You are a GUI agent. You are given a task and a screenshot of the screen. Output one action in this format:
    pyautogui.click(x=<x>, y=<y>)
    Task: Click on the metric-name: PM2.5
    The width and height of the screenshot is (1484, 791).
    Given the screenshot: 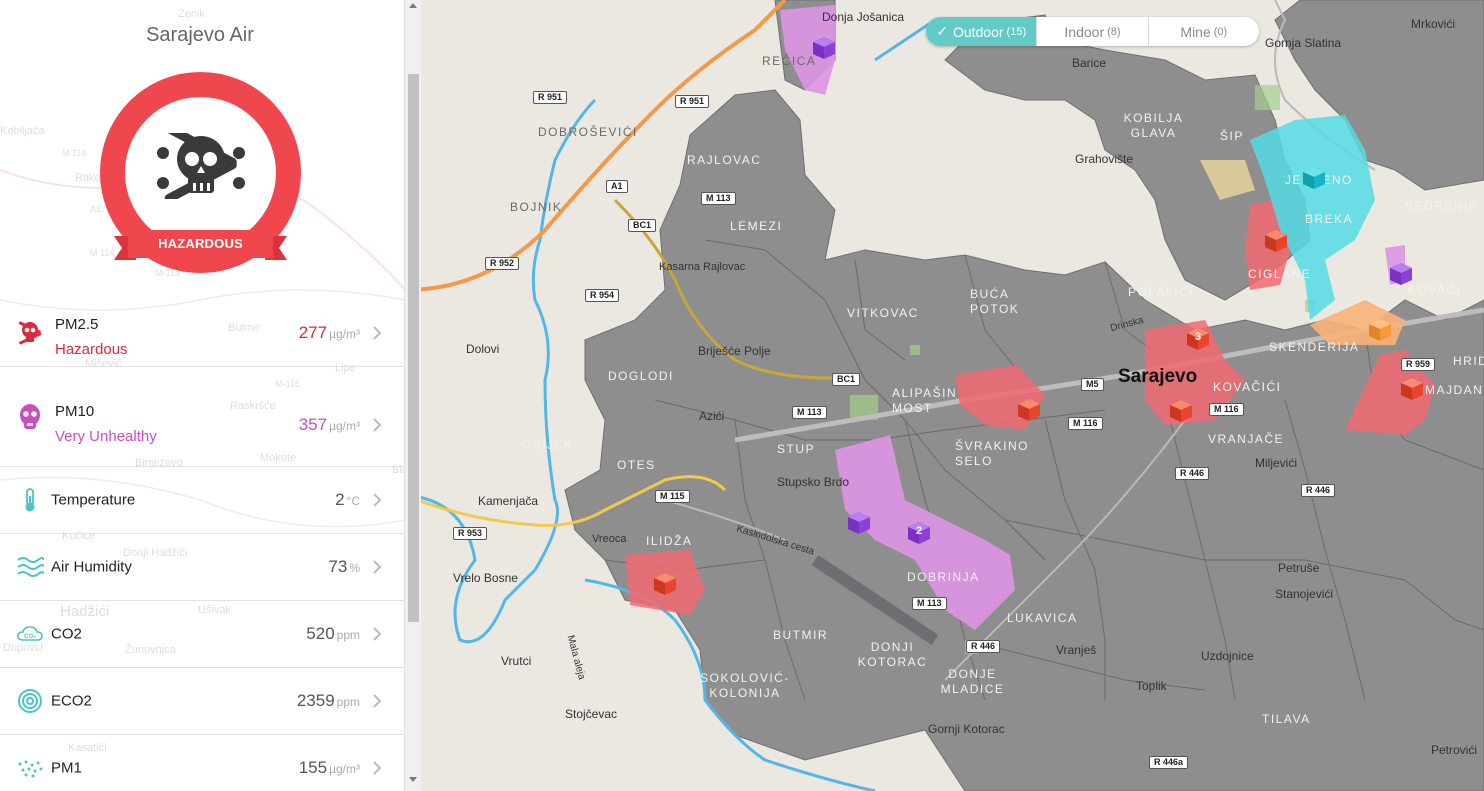 What is the action you would take?
    pyautogui.click(x=77, y=324)
    